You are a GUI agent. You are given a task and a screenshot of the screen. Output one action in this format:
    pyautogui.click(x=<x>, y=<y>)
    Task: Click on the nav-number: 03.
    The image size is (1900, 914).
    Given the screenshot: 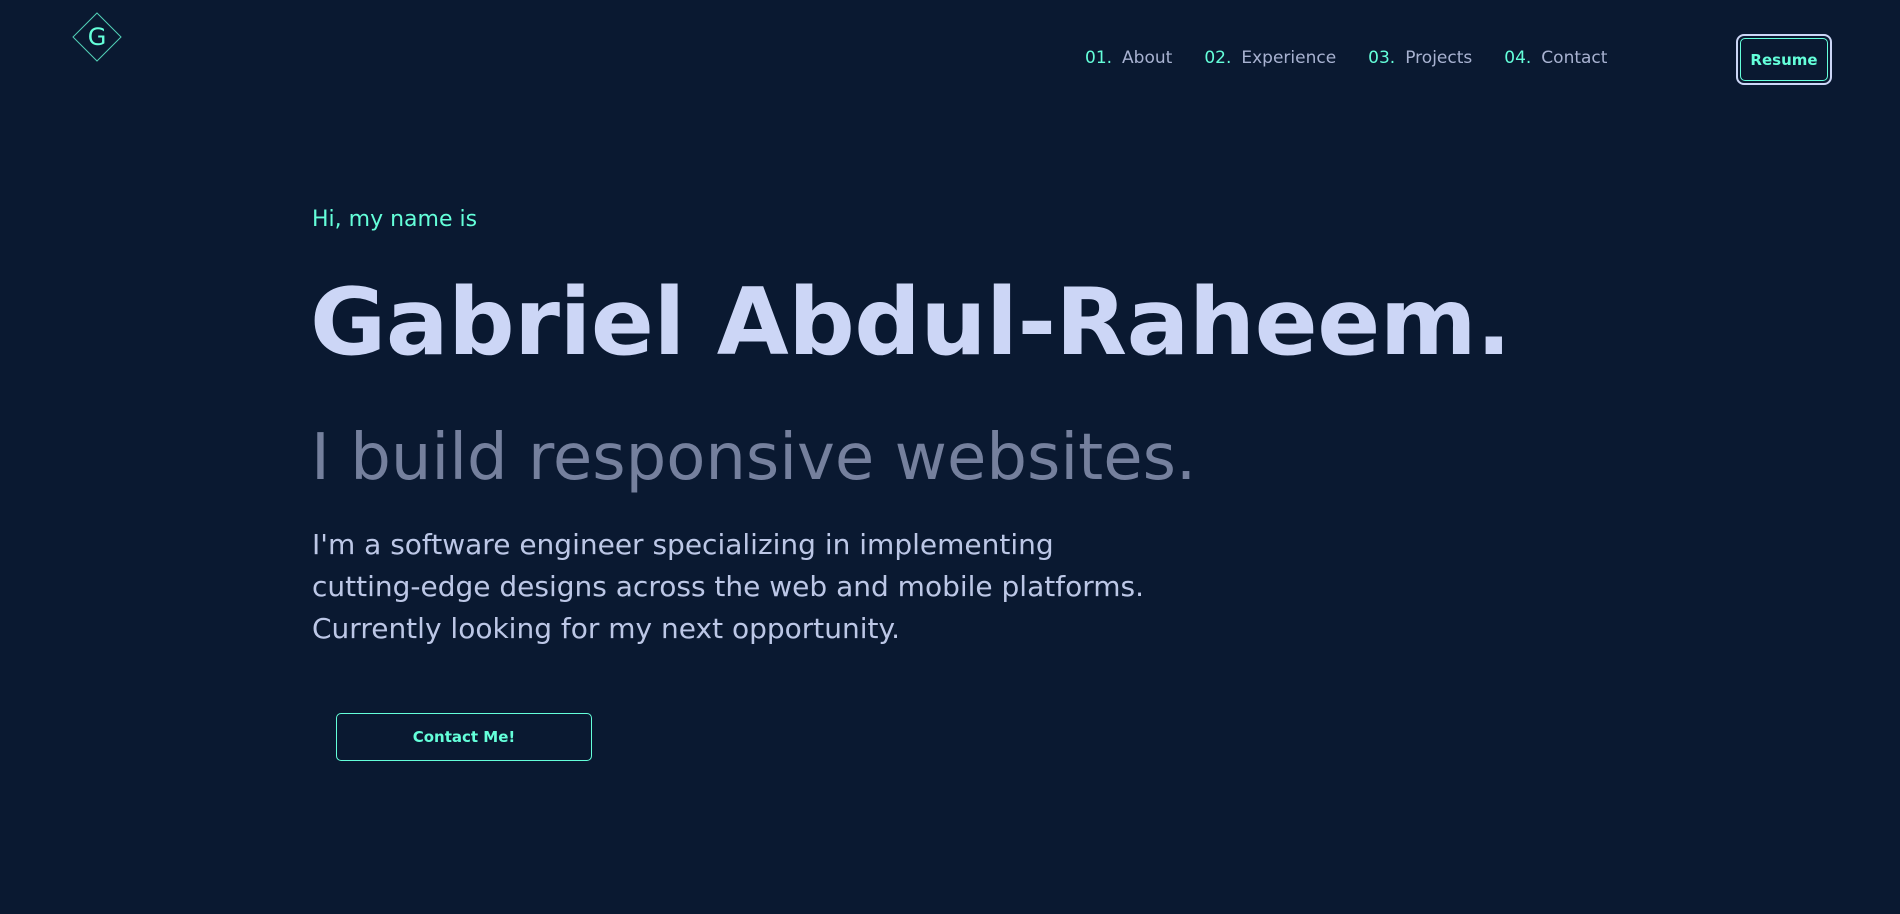 What is the action you would take?
    pyautogui.click(x=1382, y=58)
    